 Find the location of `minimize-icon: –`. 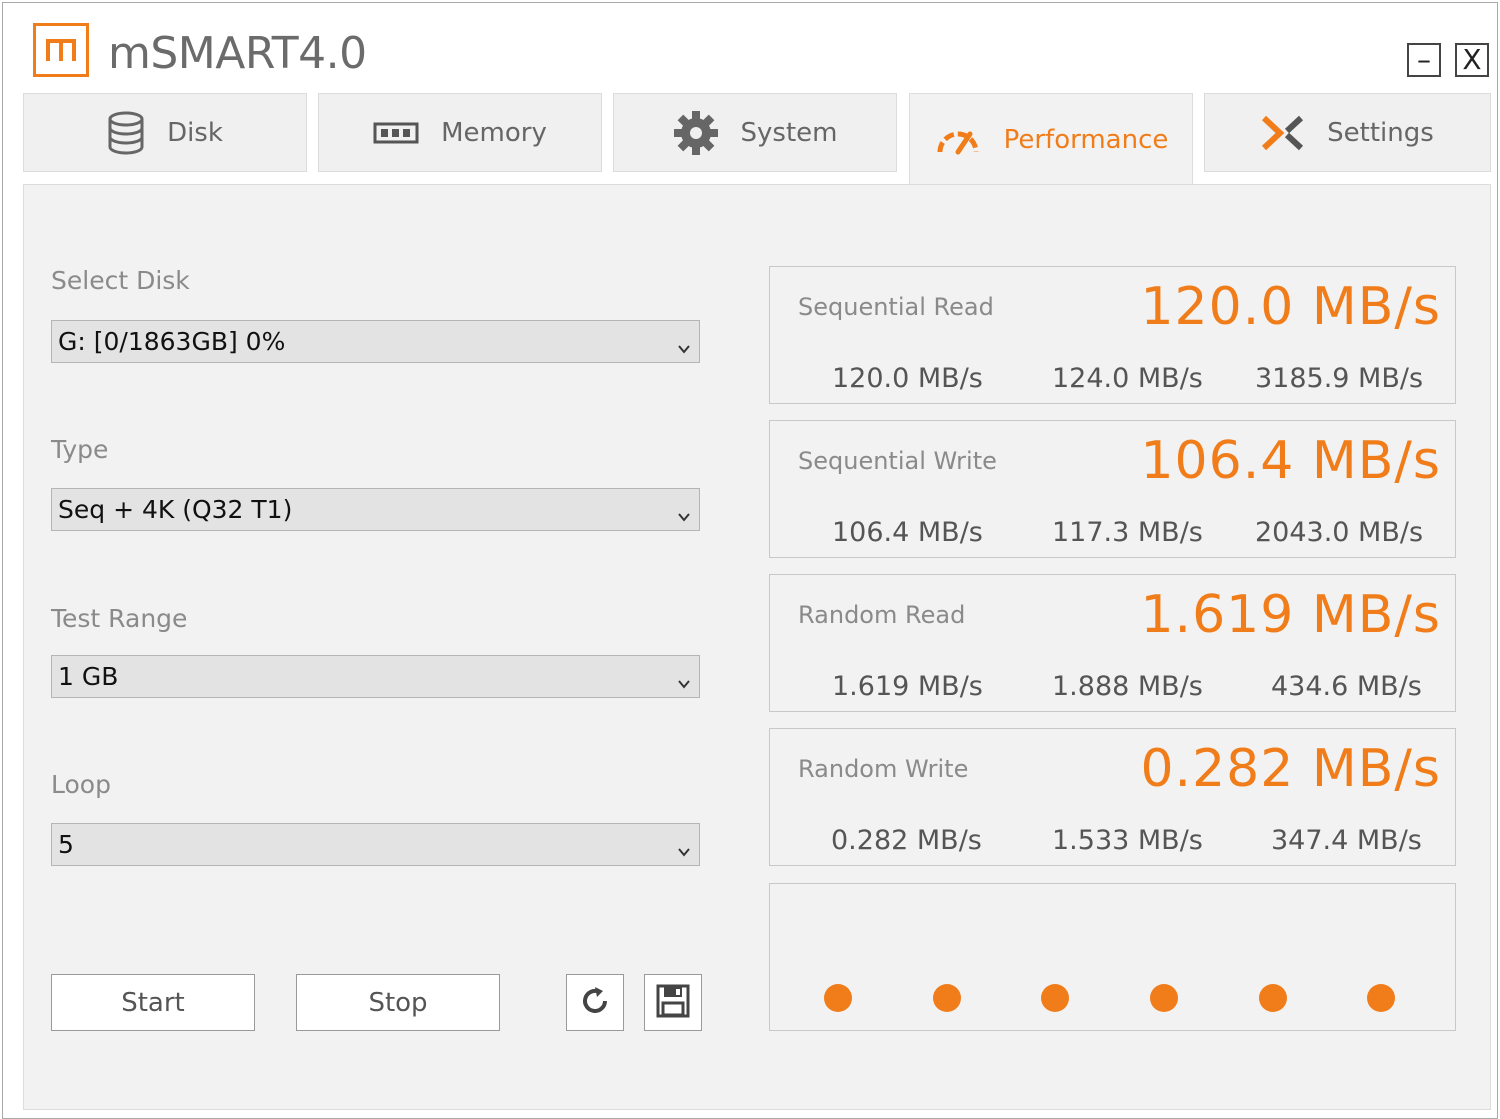

minimize-icon: – is located at coordinates (1424, 59).